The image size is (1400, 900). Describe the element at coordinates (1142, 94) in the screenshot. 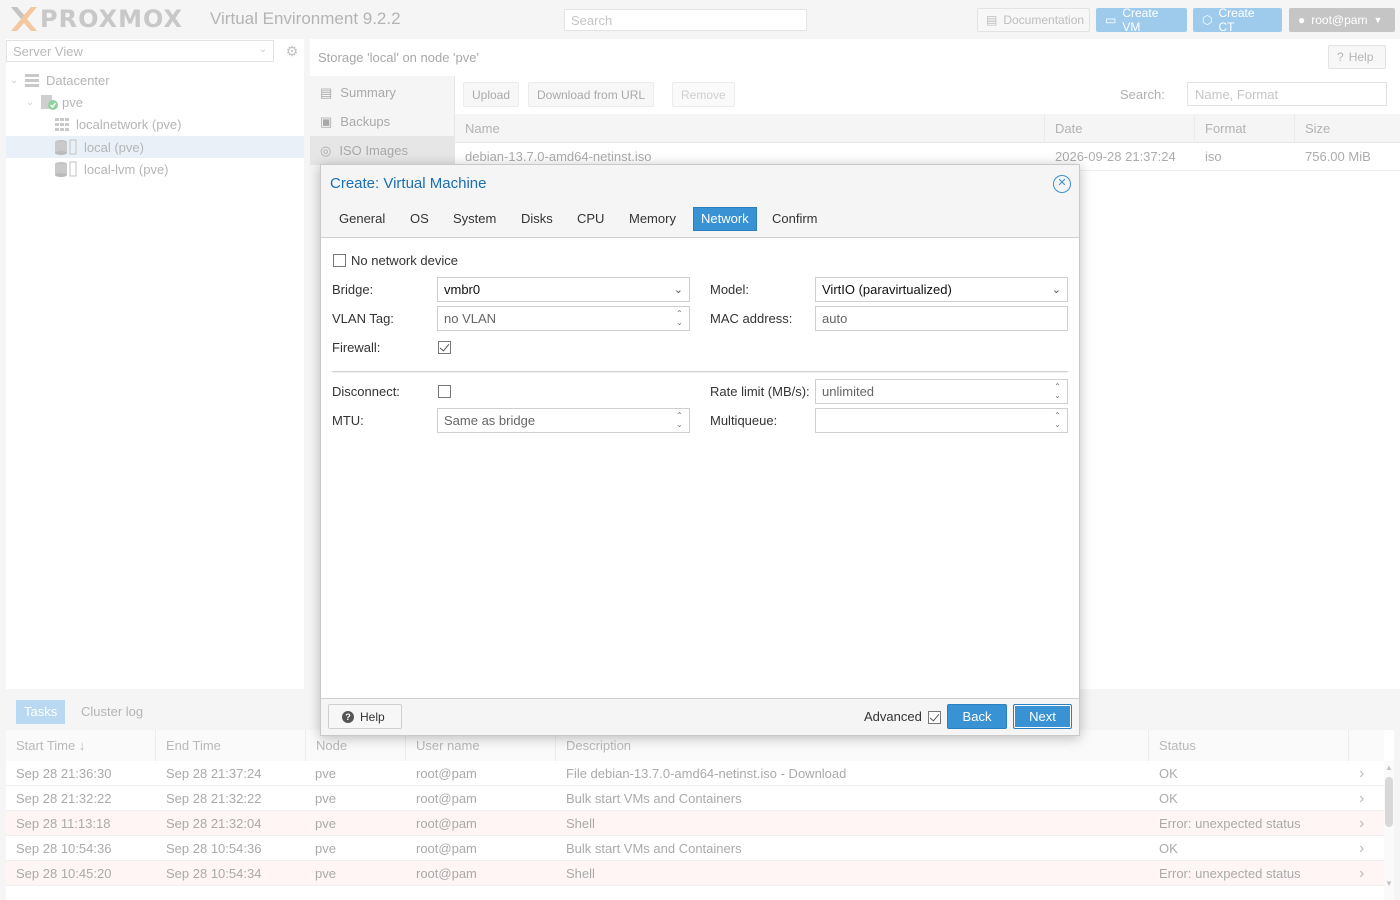

I see `search-label: Search:` at that location.